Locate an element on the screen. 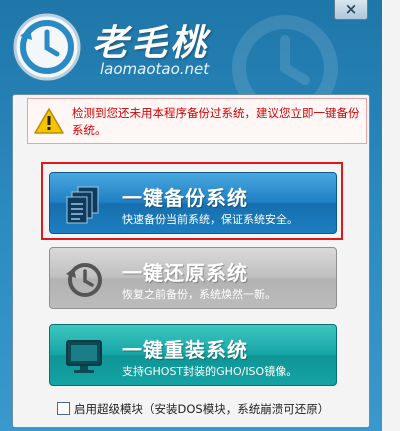 The width and height of the screenshot is (400, 431). brand-domain: laomaotao.net is located at coordinates (155, 69).